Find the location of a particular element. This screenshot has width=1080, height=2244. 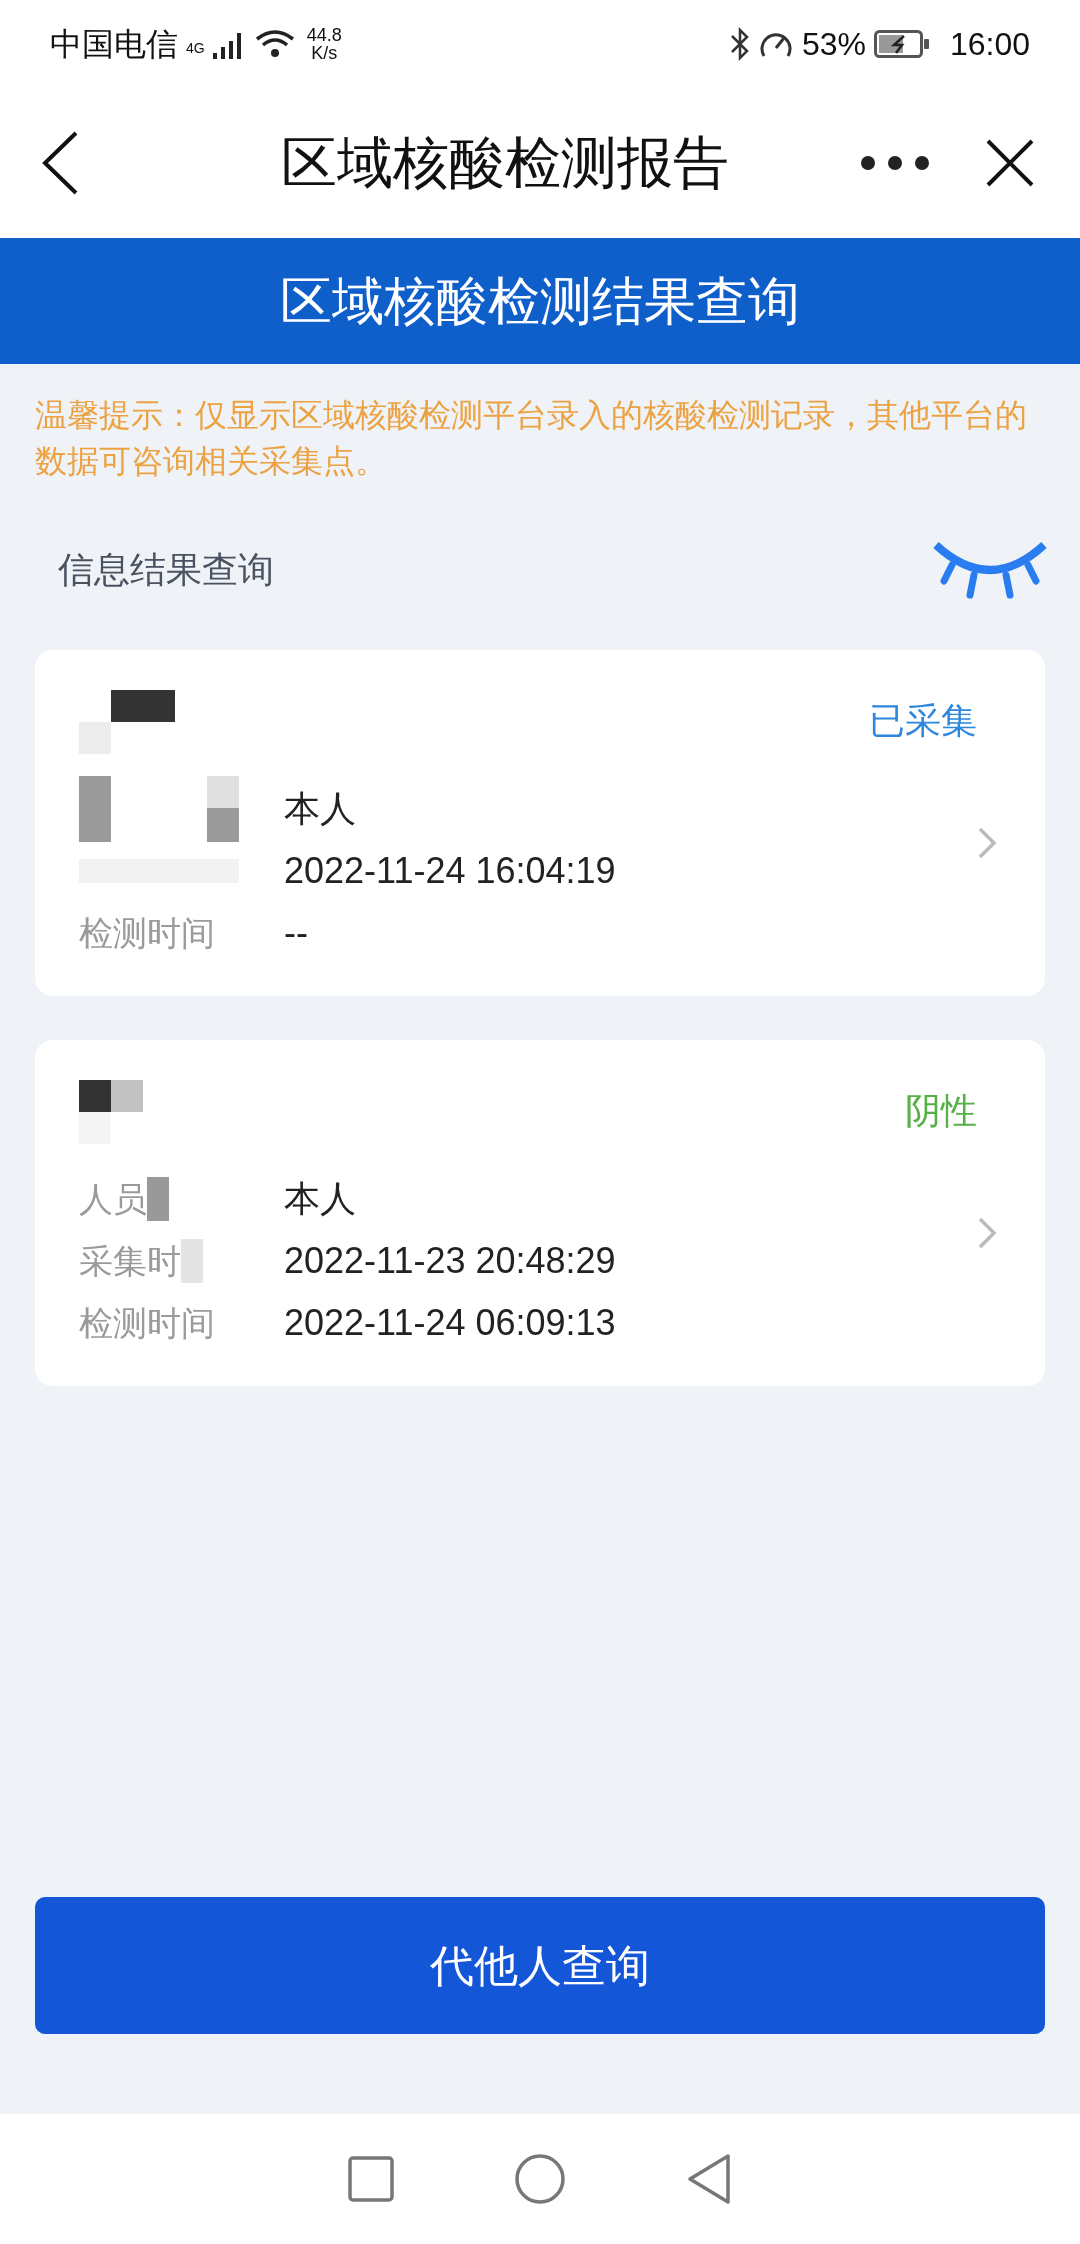

battery-percent: 53% is located at coordinates (833, 44).